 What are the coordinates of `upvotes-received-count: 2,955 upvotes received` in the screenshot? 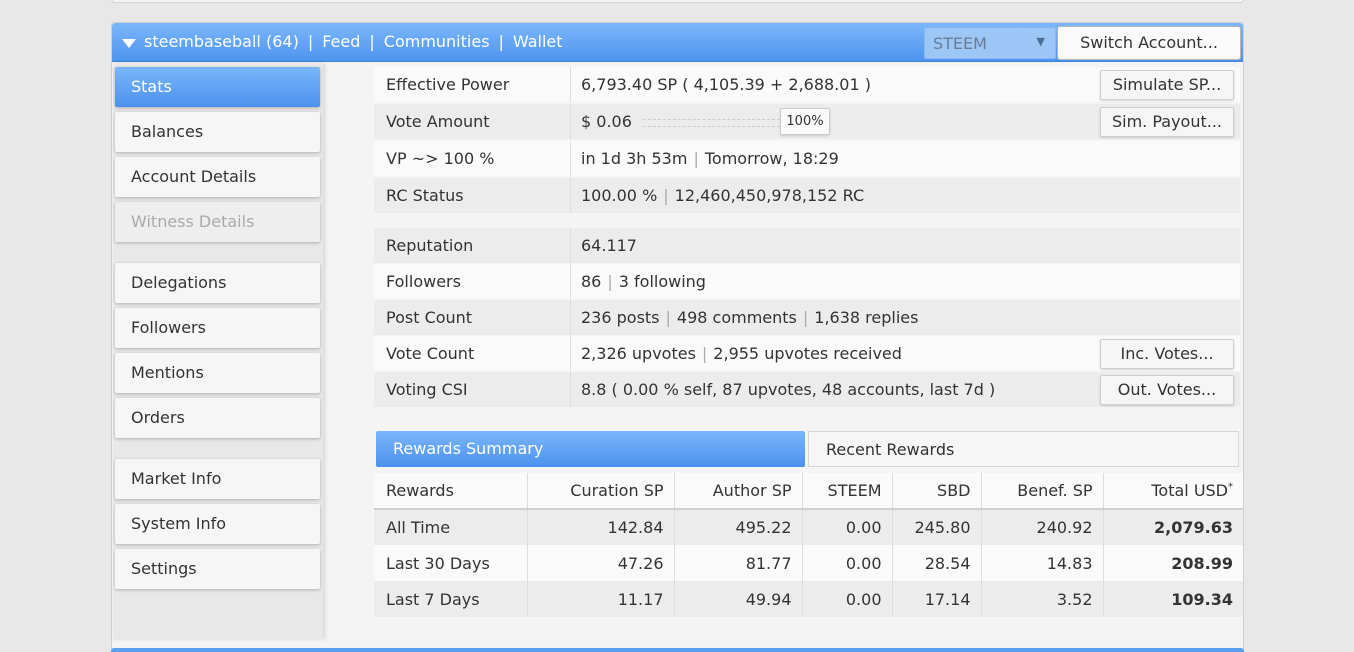 It's located at (807, 353).